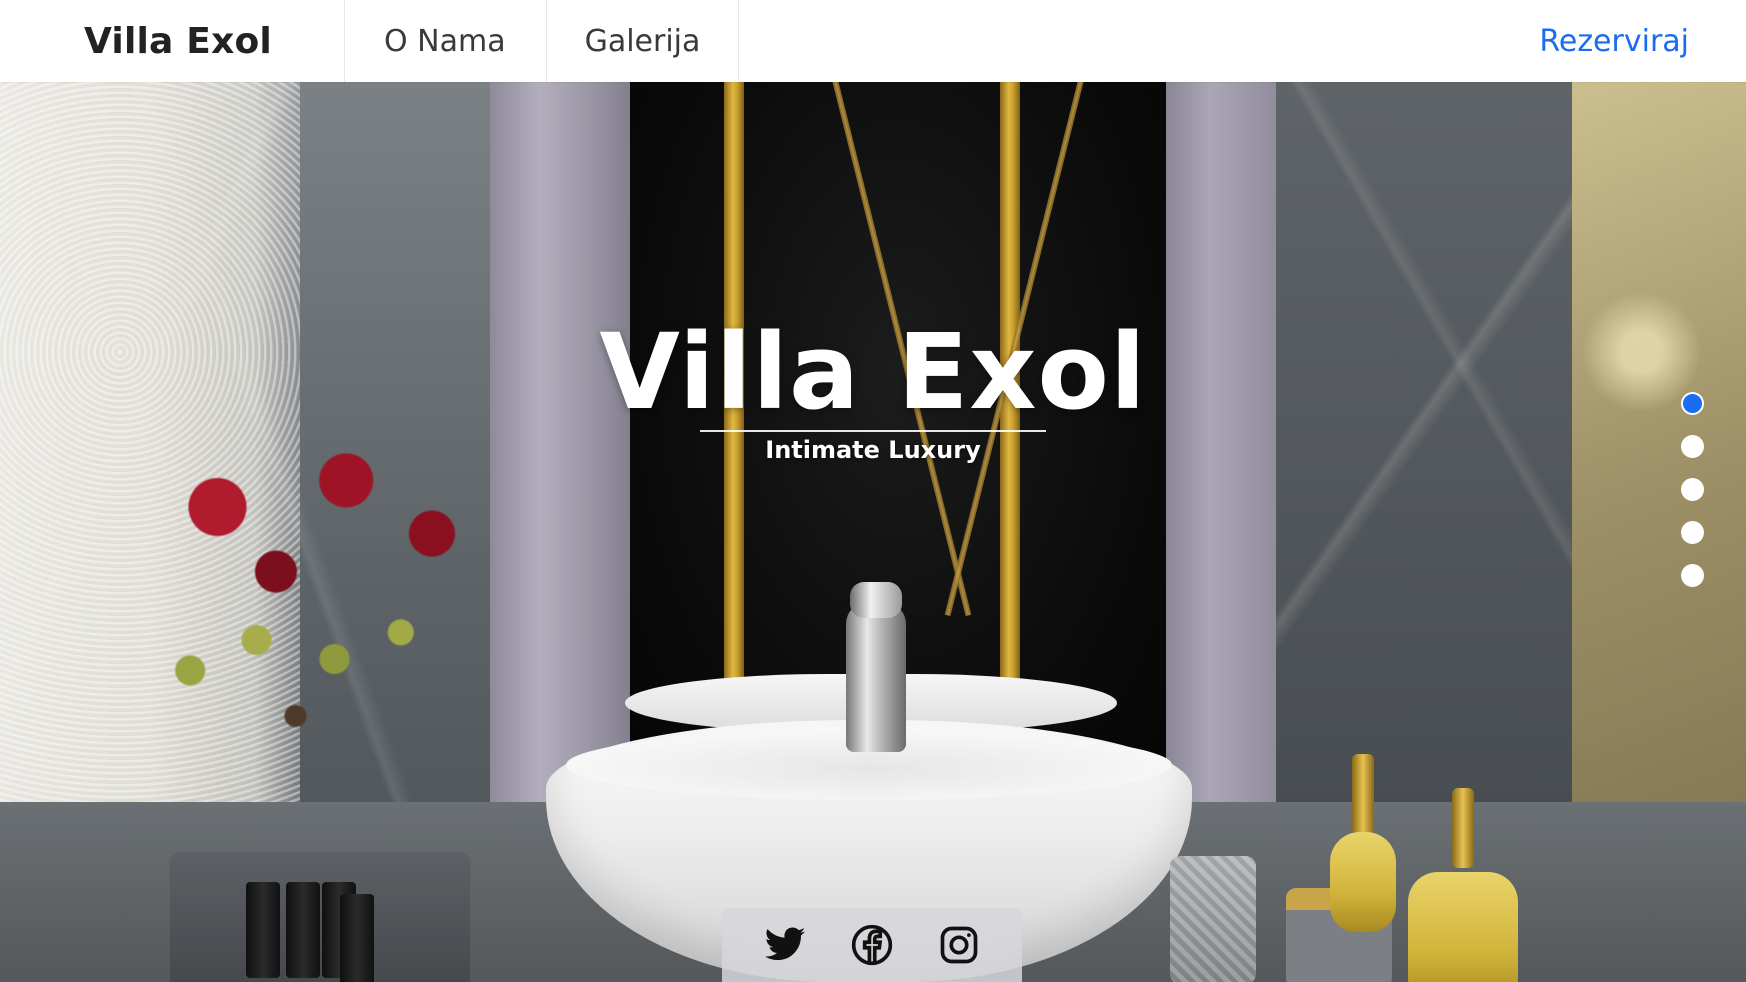 Image resolution: width=1746 pixels, height=982 pixels. I want to click on toiletries-tray, so click(320, 917).